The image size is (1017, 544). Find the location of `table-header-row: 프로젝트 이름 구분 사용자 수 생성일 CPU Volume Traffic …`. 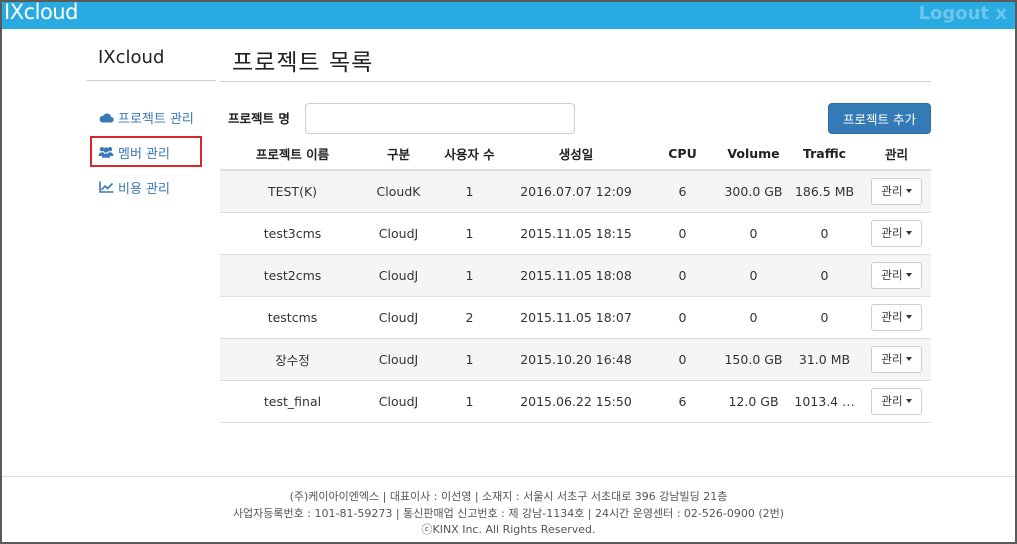

table-header-row: 프로젝트 이름 구분 사용자 수 생성일 CPU Volume Traffic … is located at coordinates (575, 154).